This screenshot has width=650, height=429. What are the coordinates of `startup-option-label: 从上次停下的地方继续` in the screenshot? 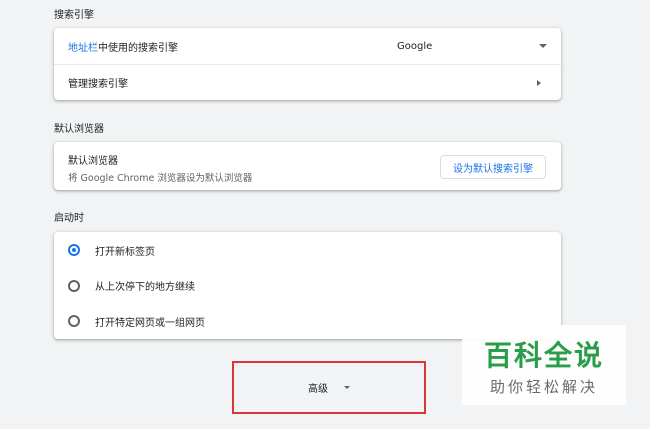 It's located at (145, 287).